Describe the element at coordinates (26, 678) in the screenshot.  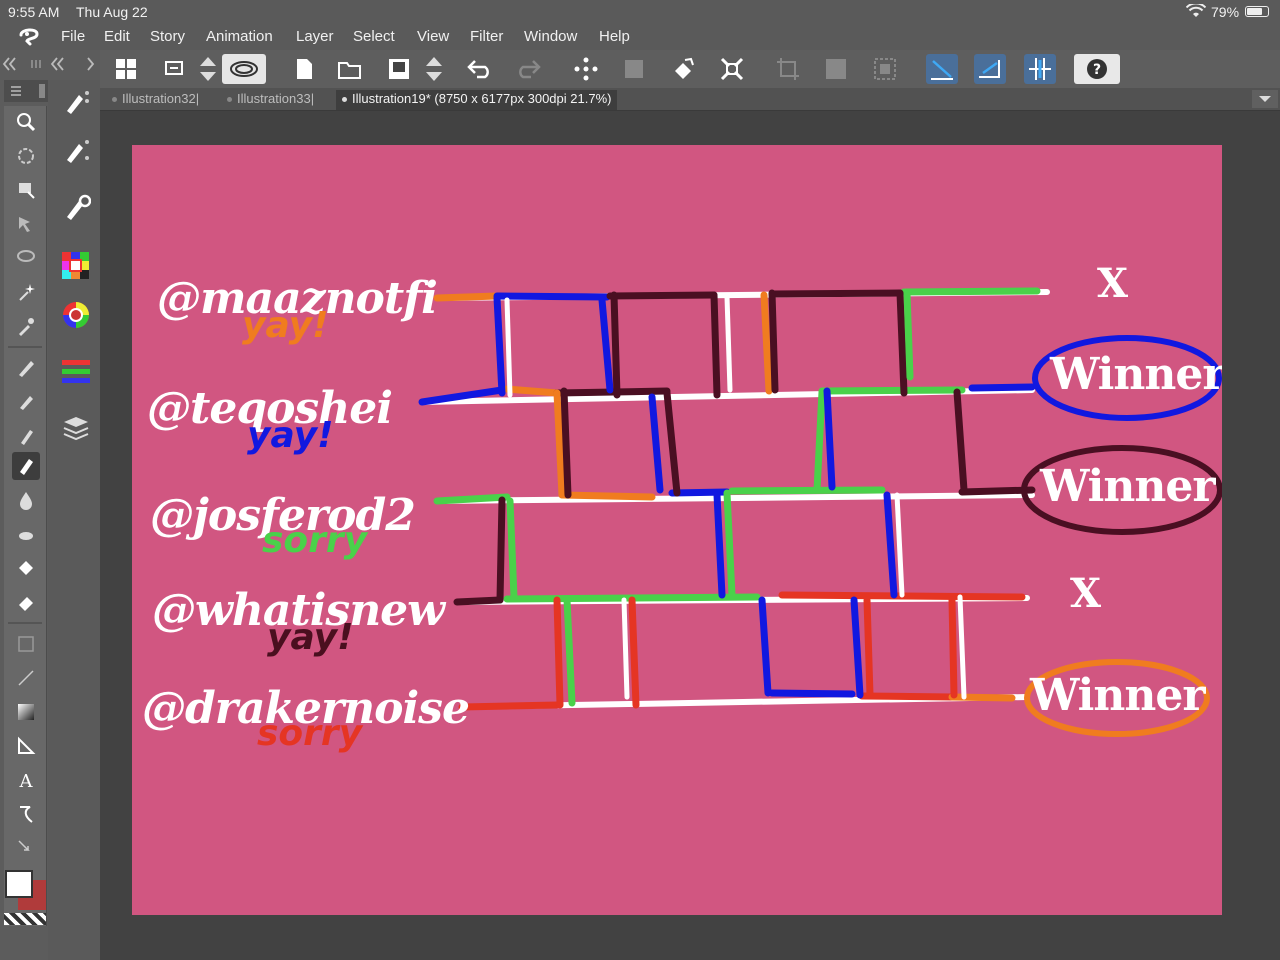
I see `line-icon` at that location.